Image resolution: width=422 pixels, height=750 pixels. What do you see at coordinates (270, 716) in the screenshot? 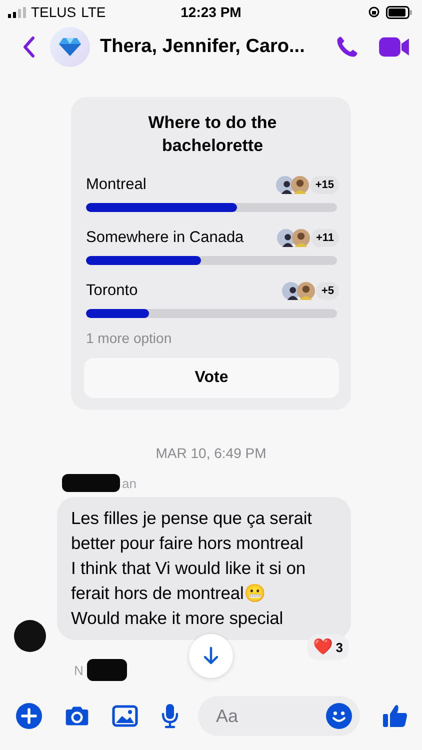
I see `message-input: Aa` at bounding box center [270, 716].